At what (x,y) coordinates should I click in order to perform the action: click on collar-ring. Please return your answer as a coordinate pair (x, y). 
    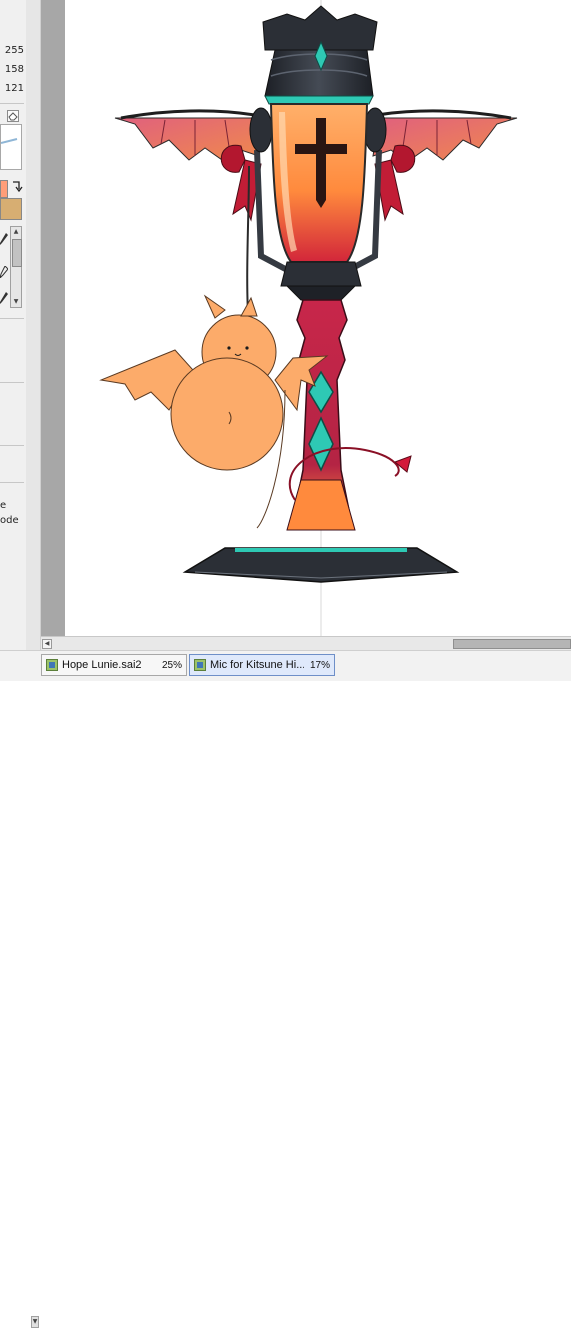
    Looking at the image, I should click on (321, 274).